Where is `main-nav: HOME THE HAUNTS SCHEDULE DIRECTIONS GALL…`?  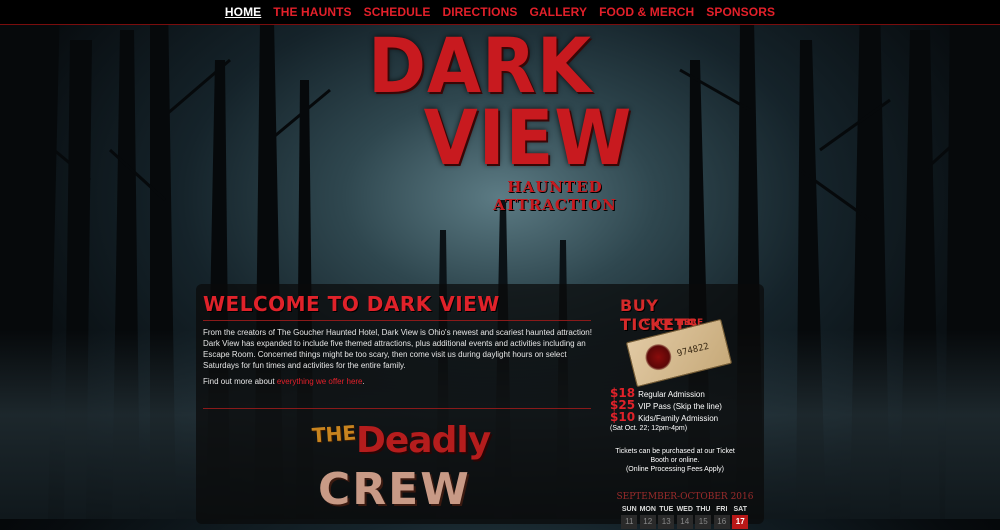
main-nav: HOME THE HAUNTS SCHEDULE DIRECTIONS GALL… is located at coordinates (500, 12).